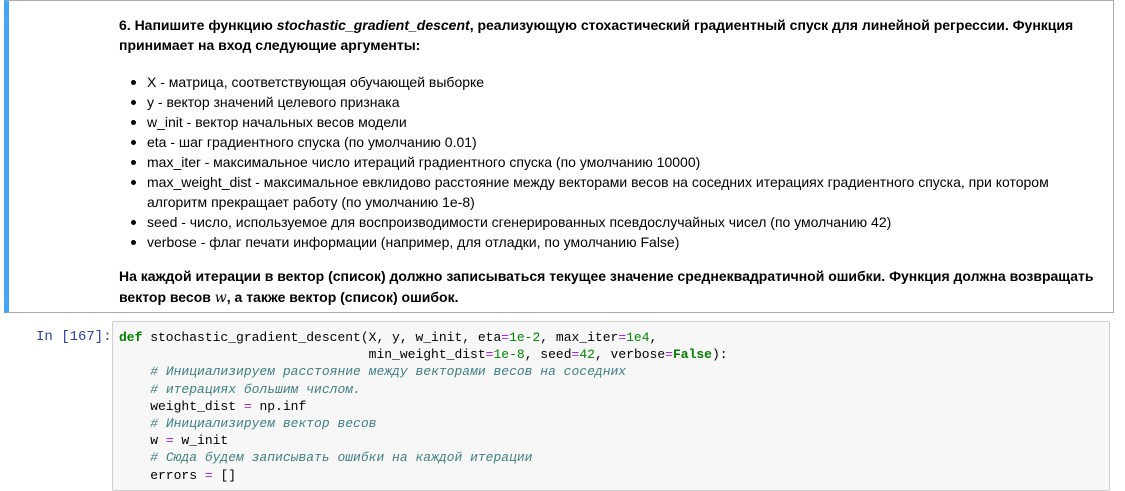 The height and width of the screenshot is (491, 1125). I want to click on list-item: w_init - вектор начальных весов модели, so click(617, 122).